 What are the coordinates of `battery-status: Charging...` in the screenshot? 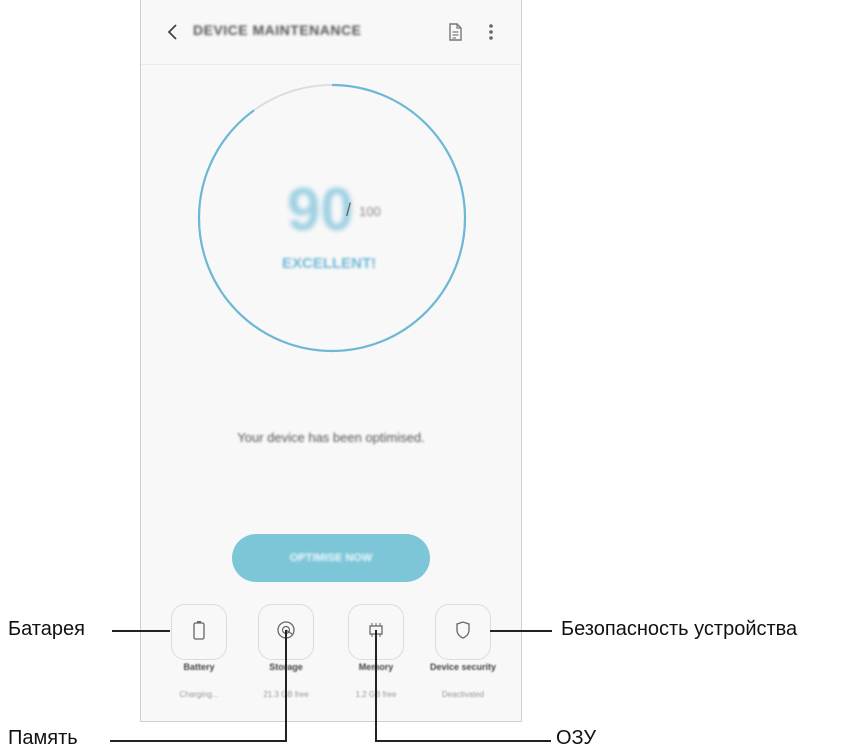 It's located at (199, 694).